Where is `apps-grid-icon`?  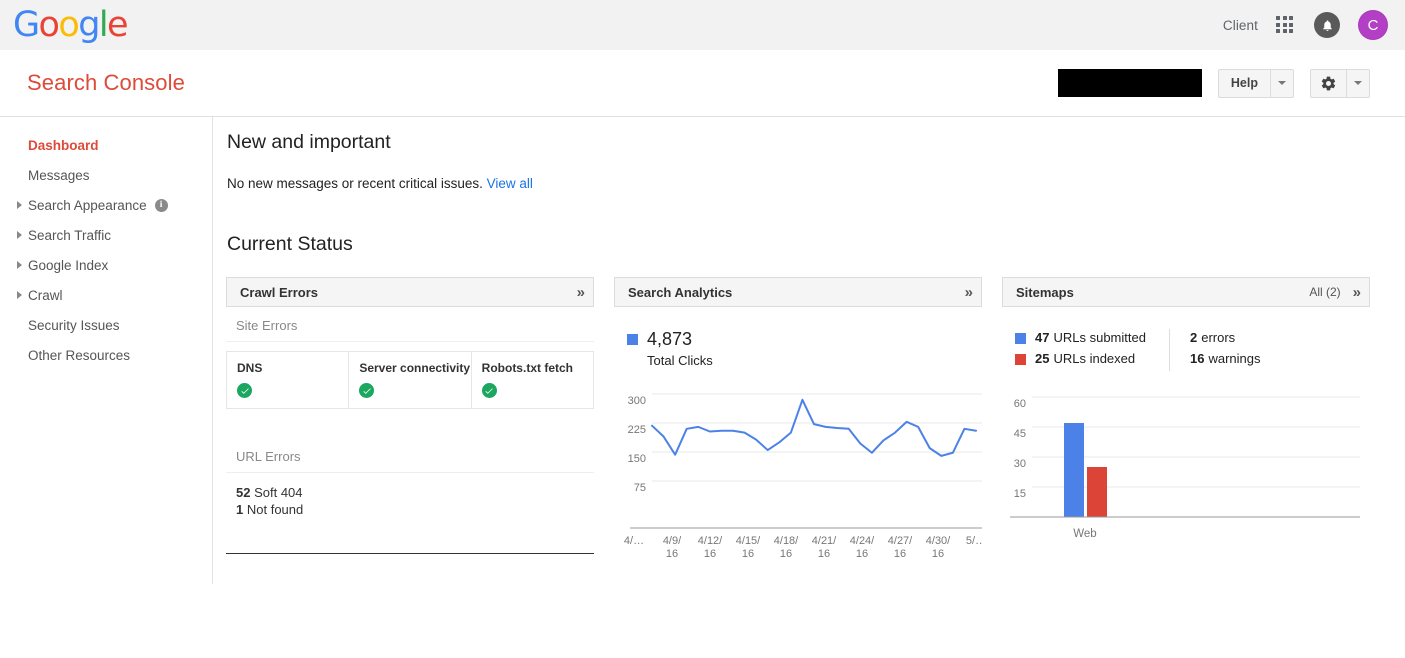
apps-grid-icon is located at coordinates (1286, 25).